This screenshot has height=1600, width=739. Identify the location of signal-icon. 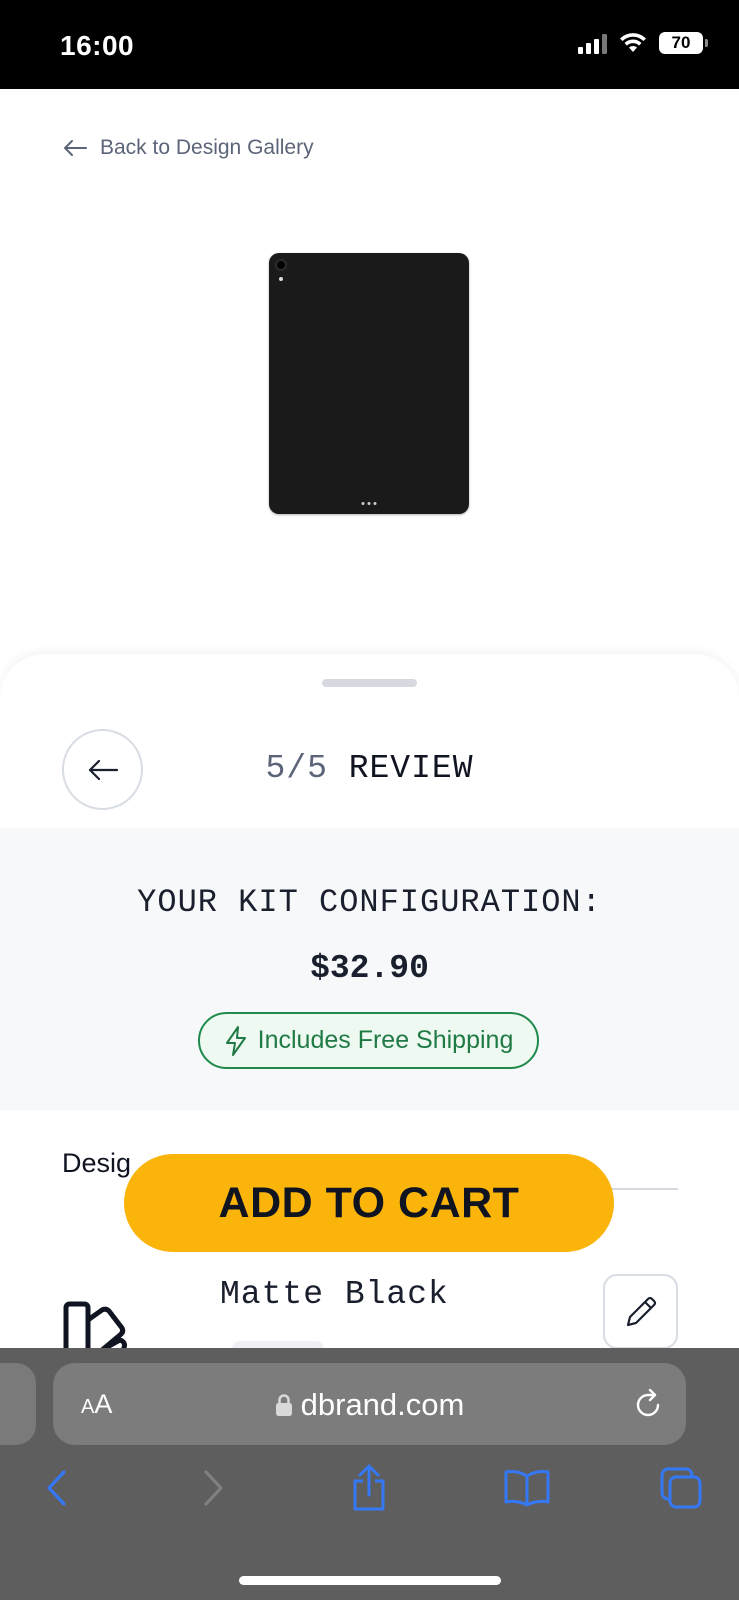
(592, 43).